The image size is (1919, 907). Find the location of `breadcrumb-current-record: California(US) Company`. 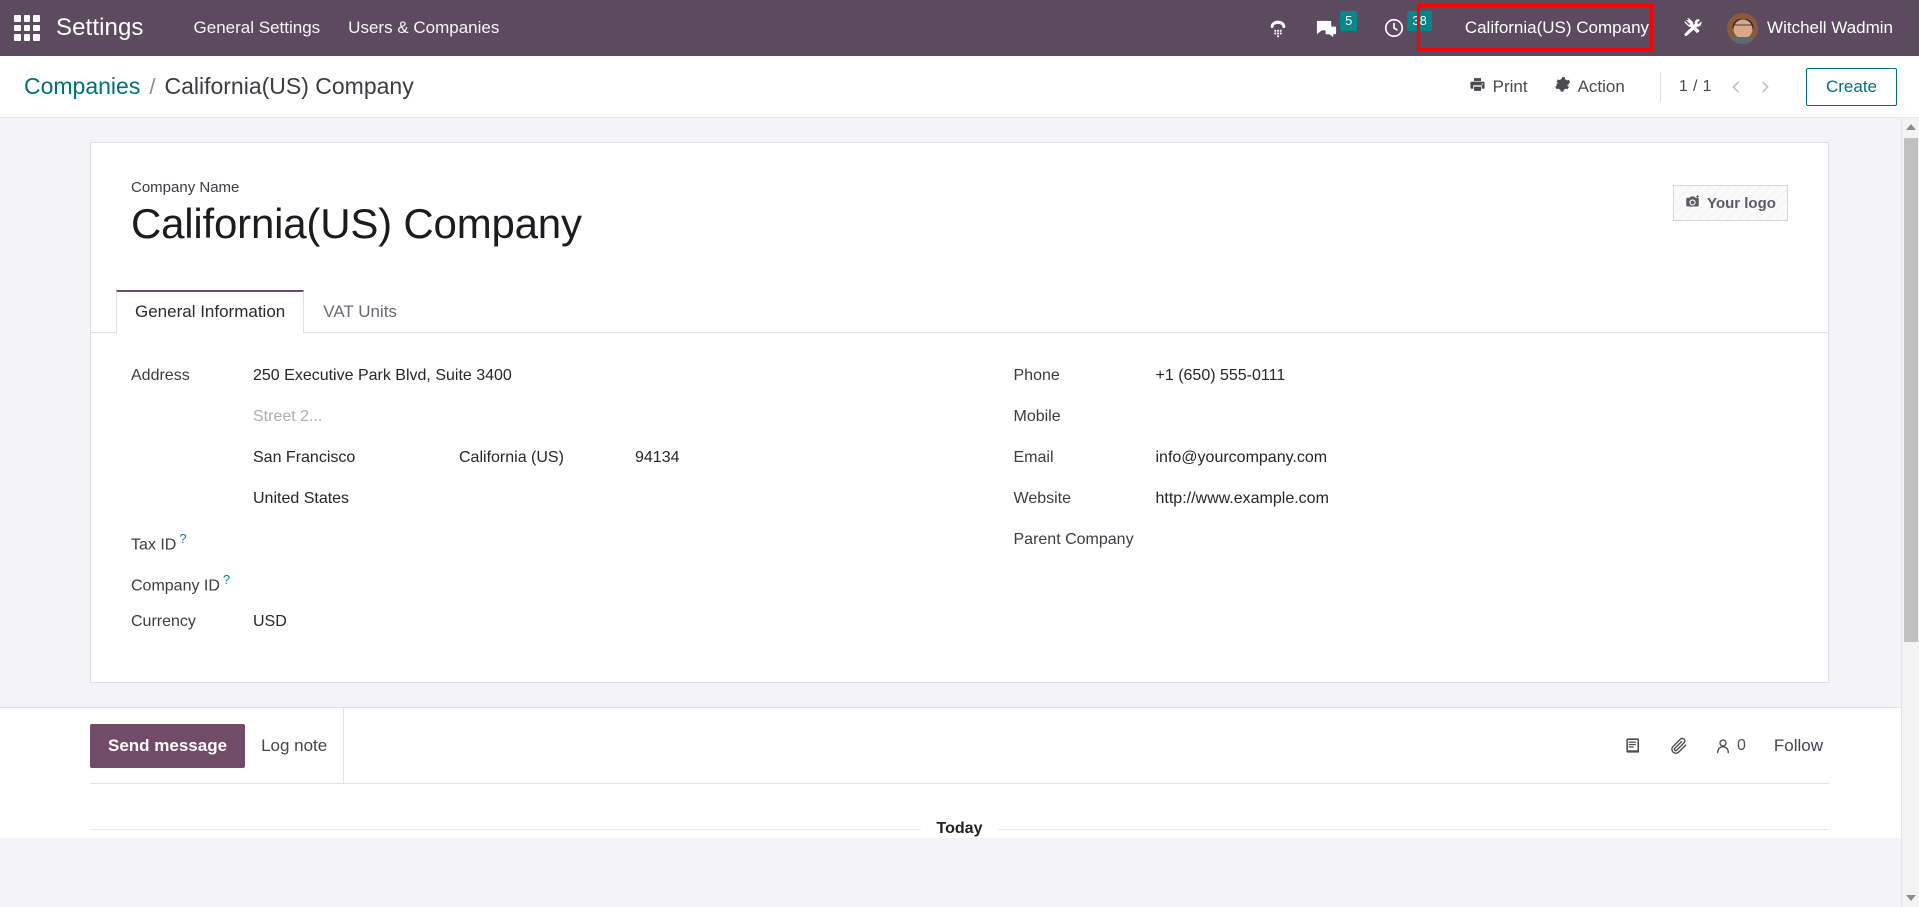

breadcrumb-current-record: California(US) Company is located at coordinates (289, 86).